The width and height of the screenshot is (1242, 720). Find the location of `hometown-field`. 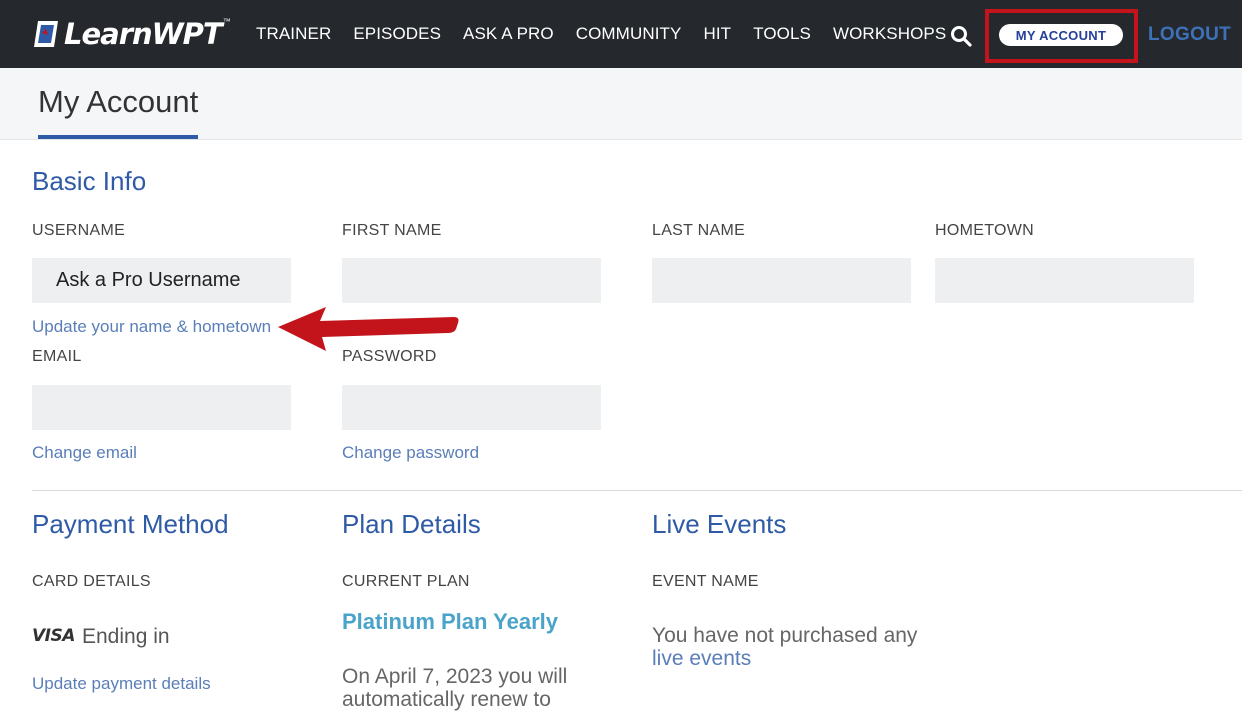

hometown-field is located at coordinates (1064, 280).